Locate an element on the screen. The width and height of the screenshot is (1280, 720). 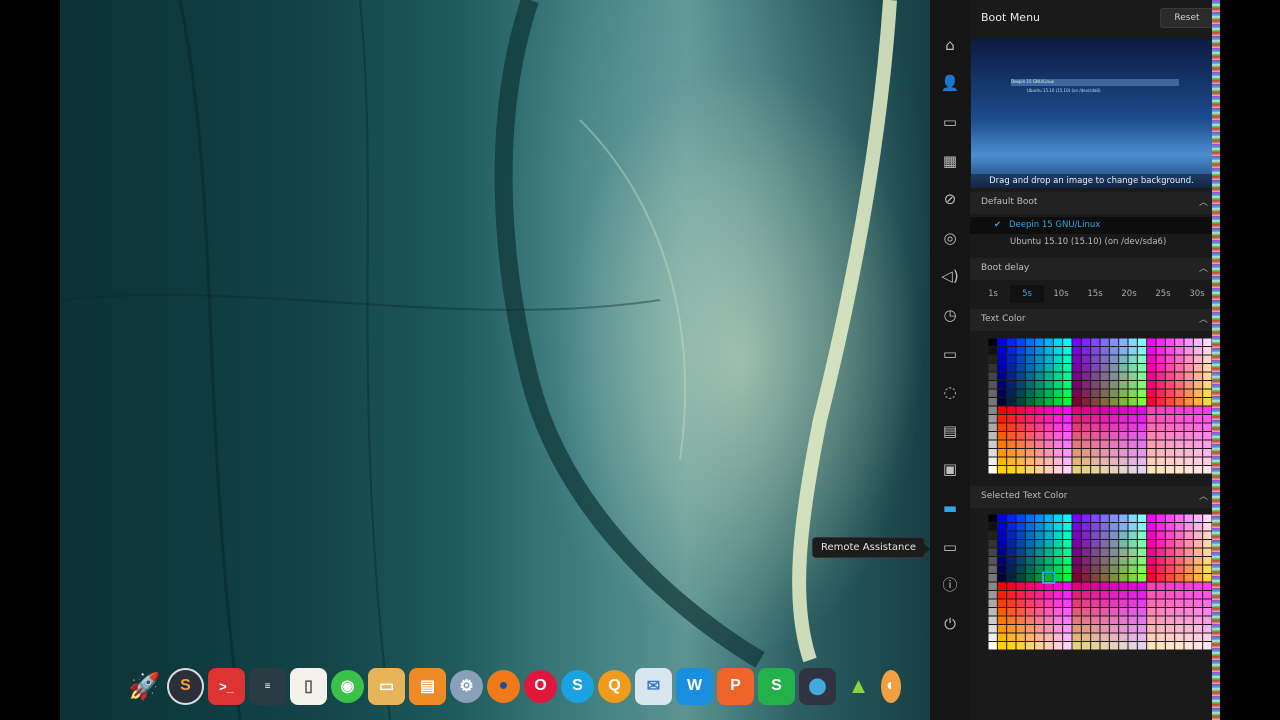
remote-assistance-icon: ▭ is located at coordinates (950, 547).